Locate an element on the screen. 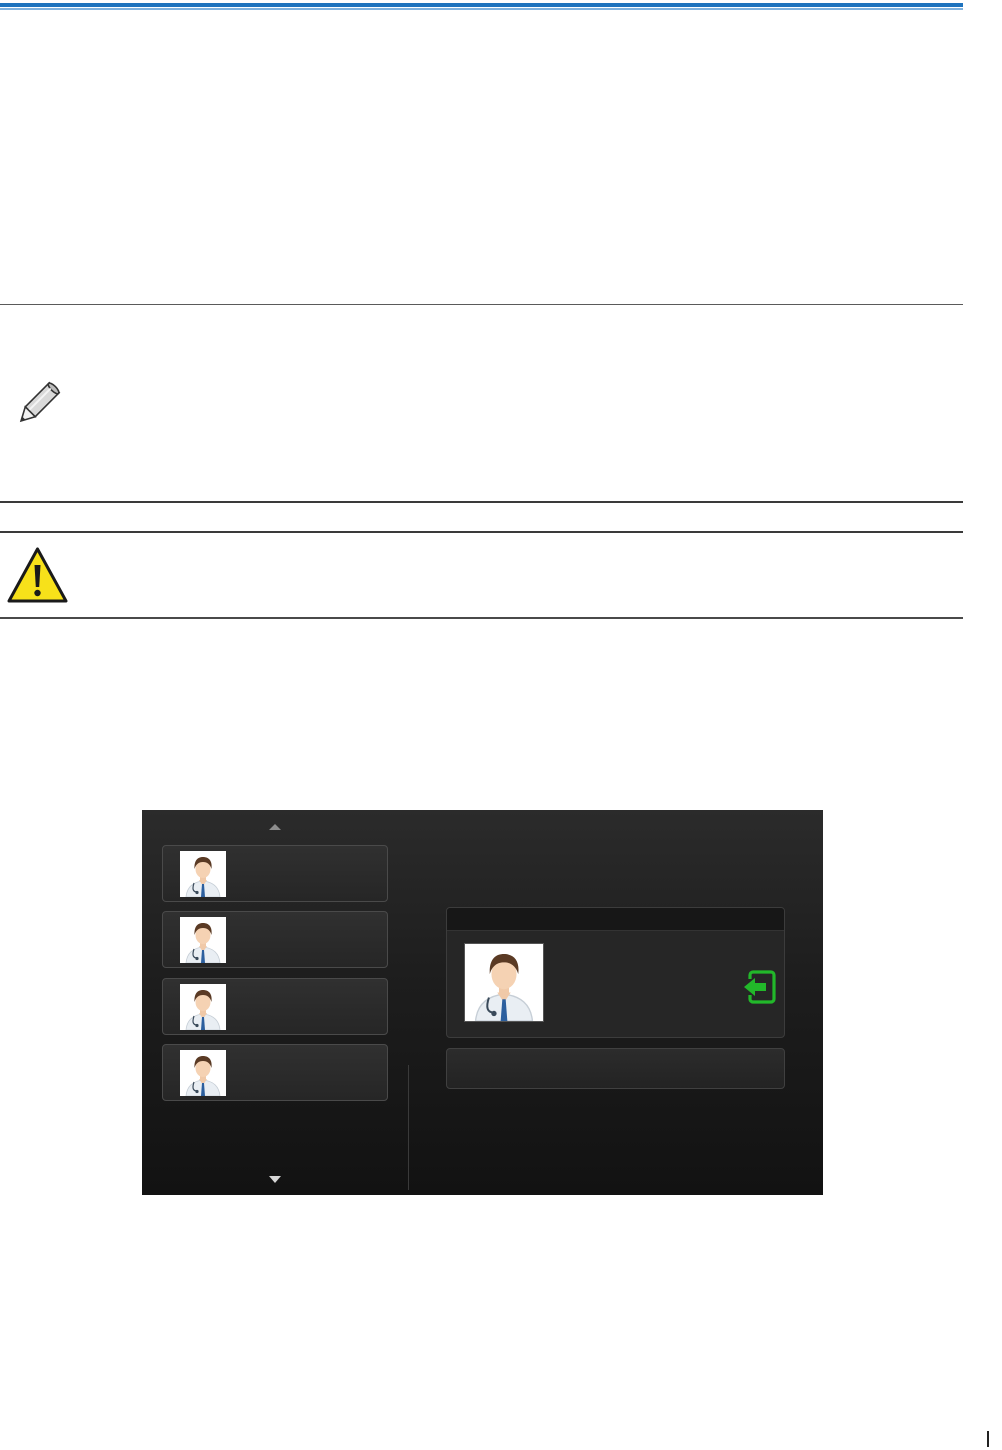 The image size is (1002, 1450). login-arrow-icon is located at coordinates (760, 987).